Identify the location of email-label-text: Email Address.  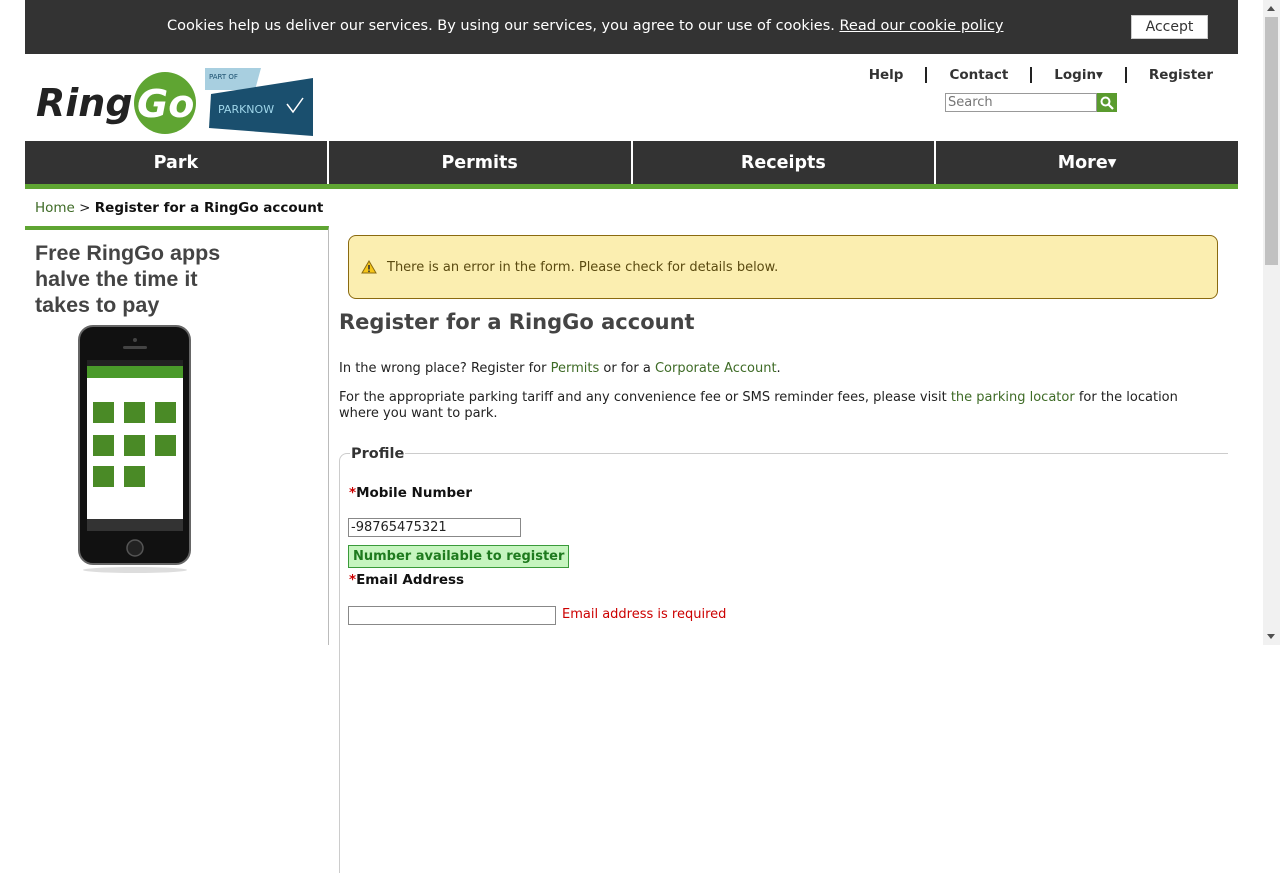
(410, 580).